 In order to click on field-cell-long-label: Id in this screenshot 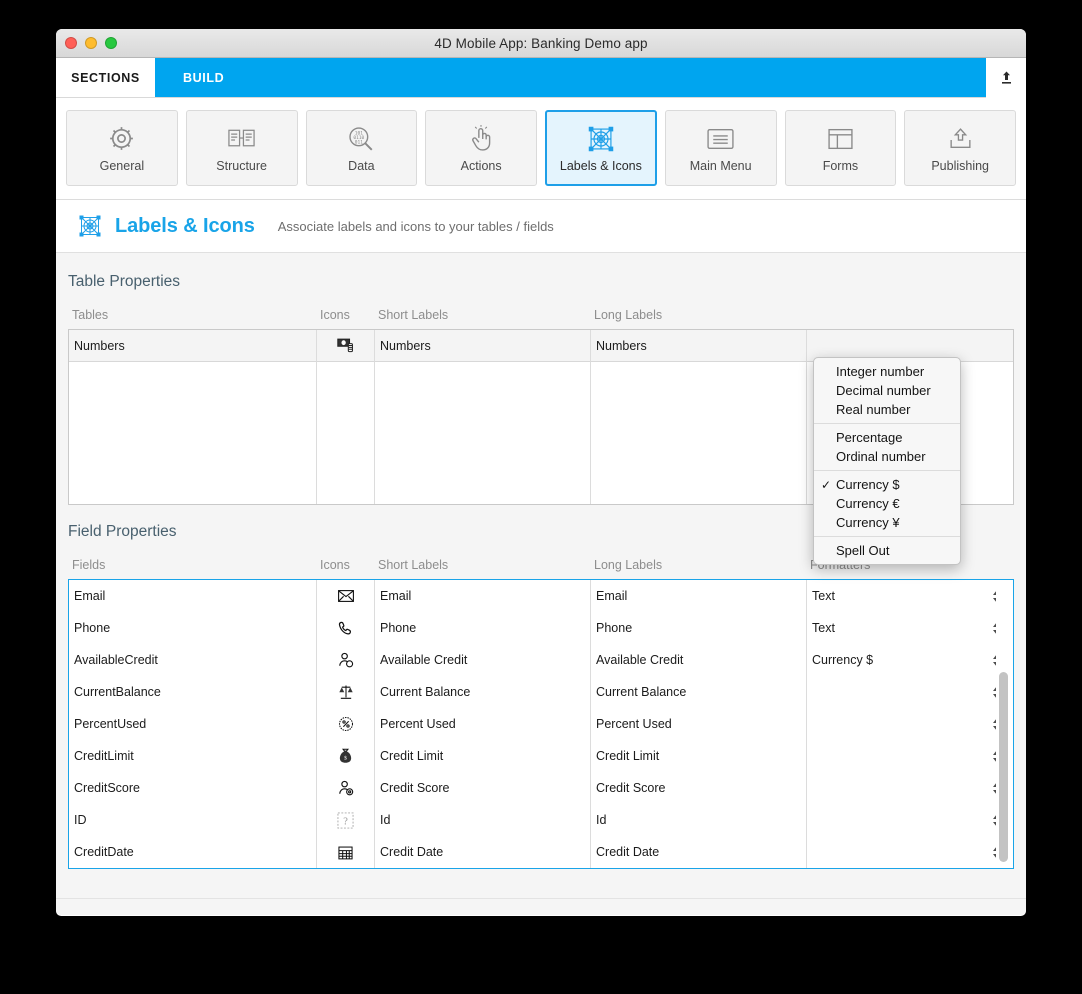, I will do `click(699, 820)`.